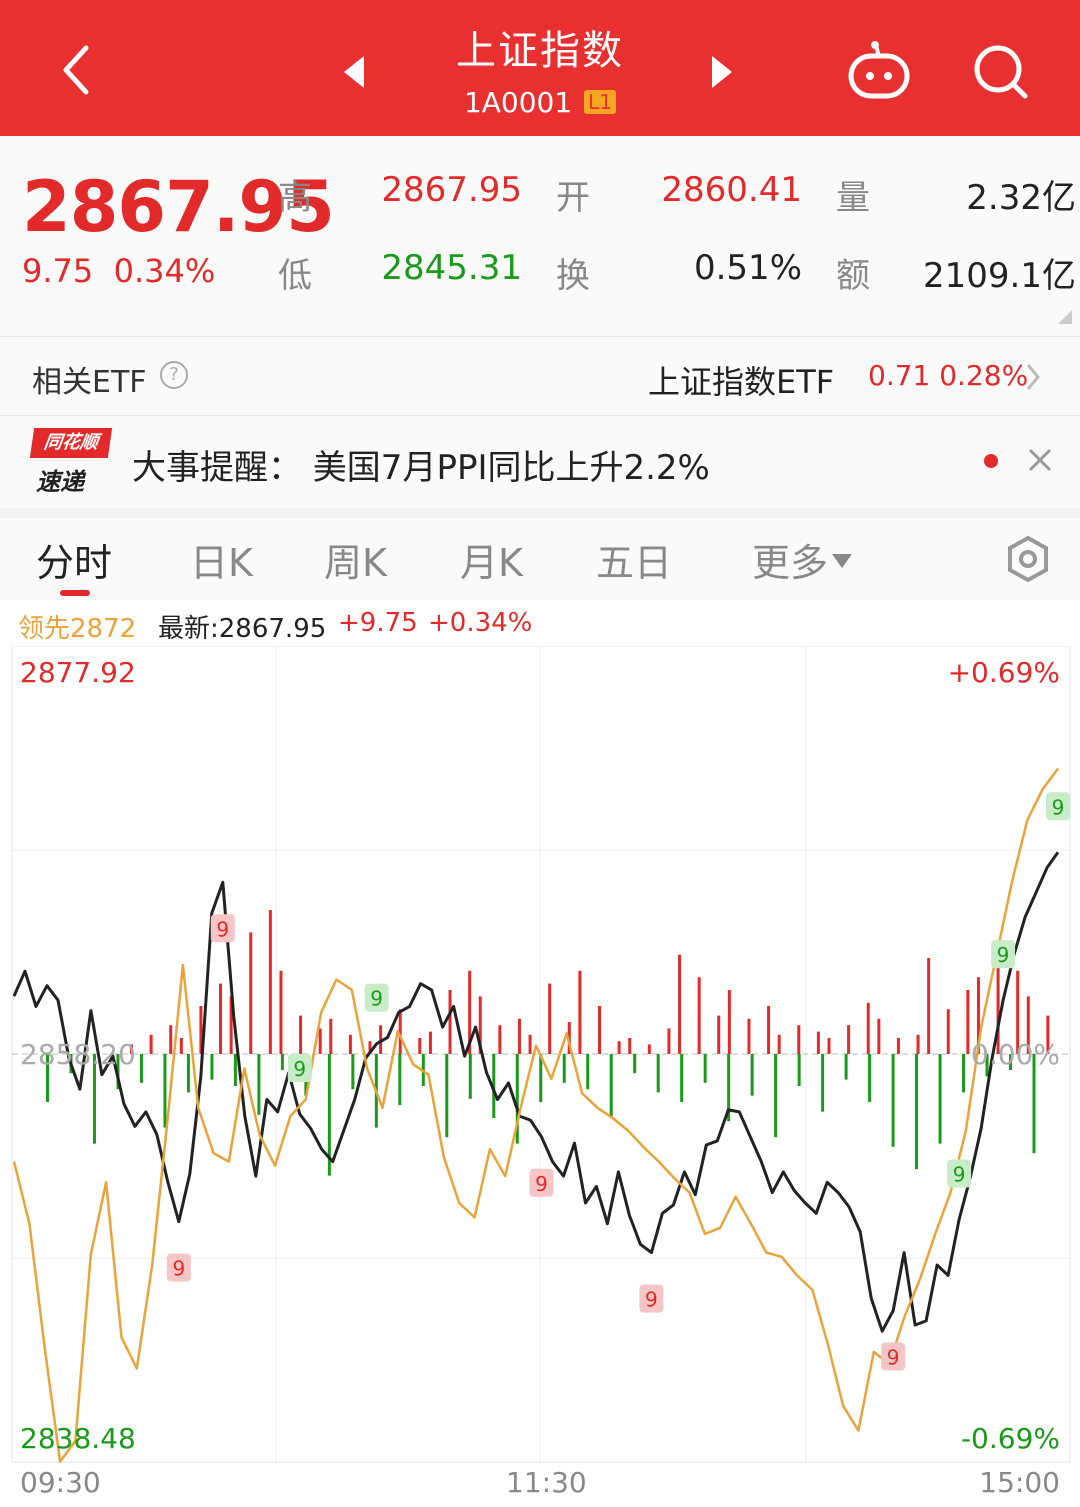 This screenshot has width=1080, height=1507. I want to click on tab-daily-k: 日K, so click(221, 559).